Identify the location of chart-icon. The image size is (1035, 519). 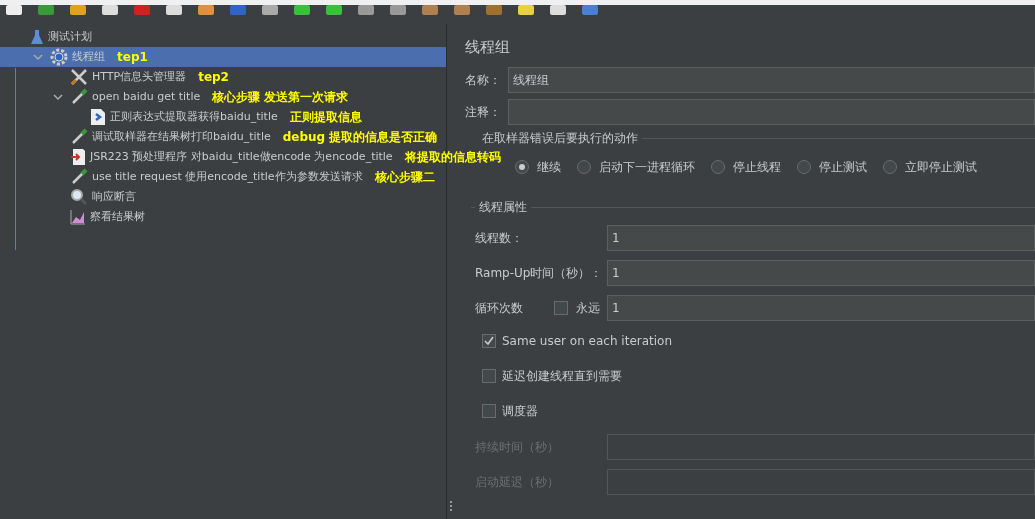
(78, 217).